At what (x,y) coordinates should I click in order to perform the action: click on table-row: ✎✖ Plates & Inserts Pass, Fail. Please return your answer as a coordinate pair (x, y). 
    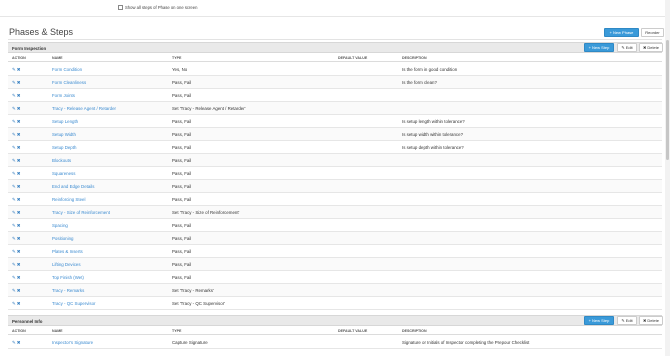
    Looking at the image, I should click on (335, 251).